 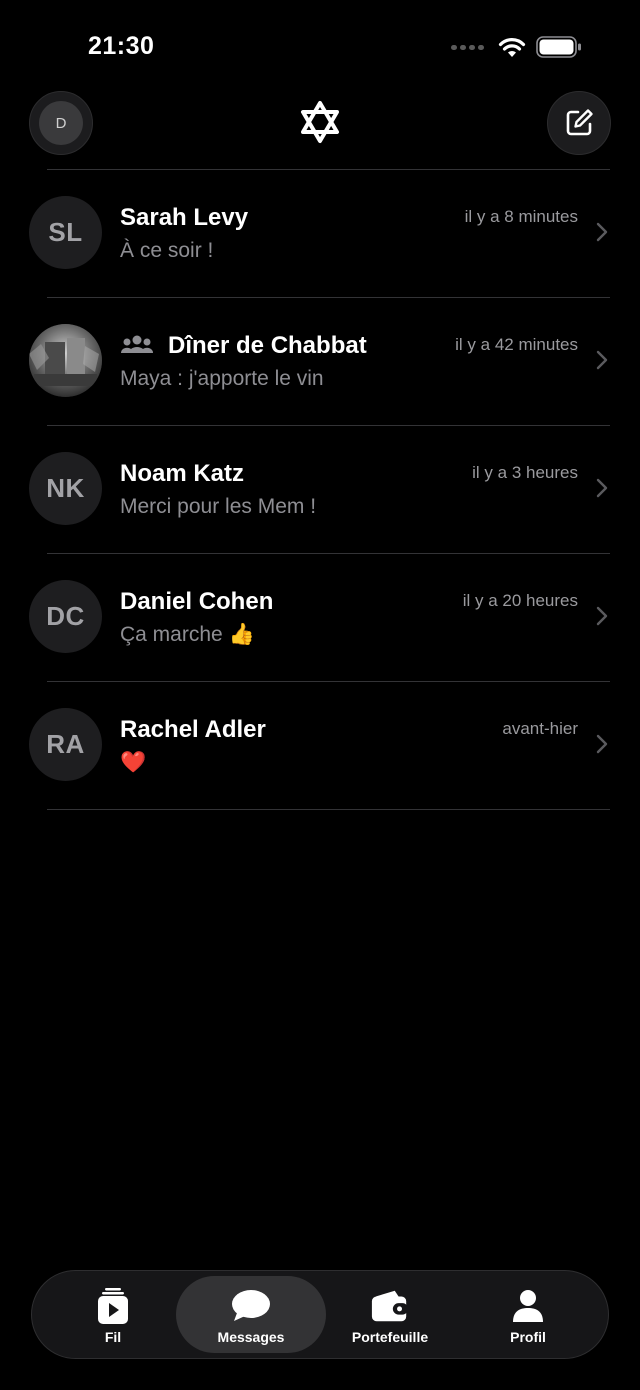 What do you see at coordinates (467, 47) in the screenshot?
I see `cellular-signal-icon` at bounding box center [467, 47].